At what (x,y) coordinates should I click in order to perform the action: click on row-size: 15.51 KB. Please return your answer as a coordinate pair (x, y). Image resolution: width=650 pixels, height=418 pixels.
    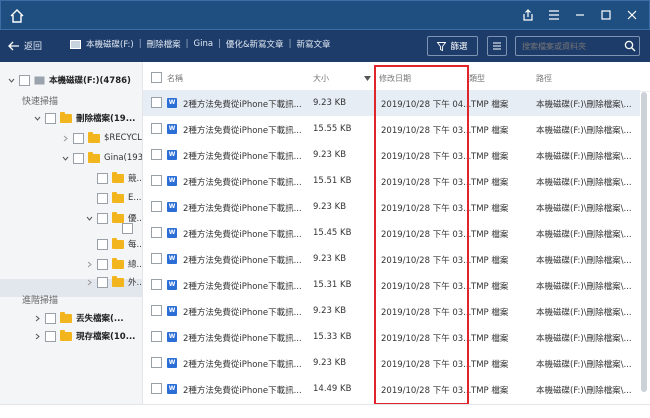
    Looking at the image, I should click on (332, 181).